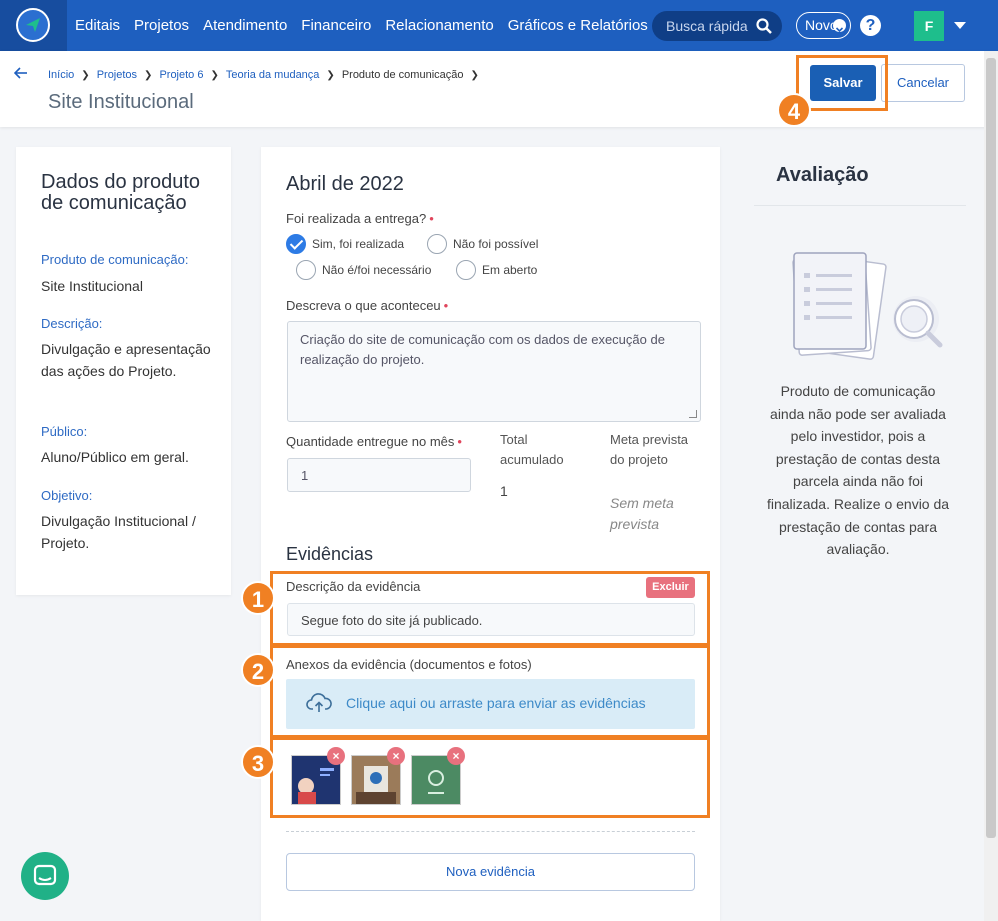 This screenshot has height=921, width=998. What do you see at coordinates (496, 244) in the screenshot?
I see `radio-label: Não foi possível` at bounding box center [496, 244].